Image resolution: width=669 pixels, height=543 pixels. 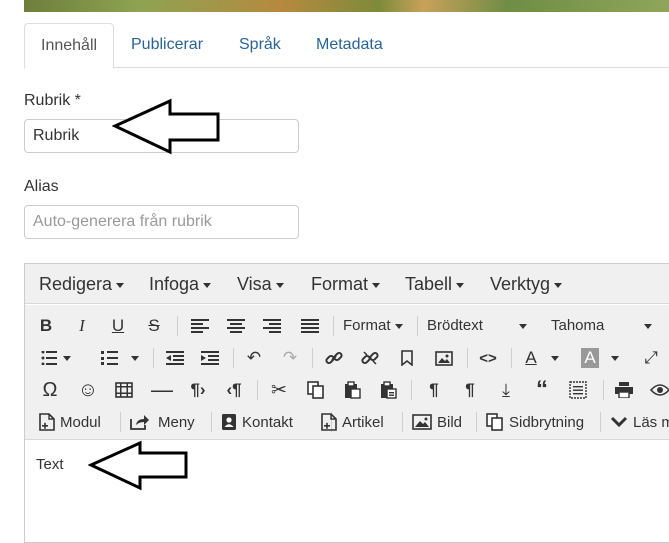 I want to click on align-center-icon, so click(x=236, y=326).